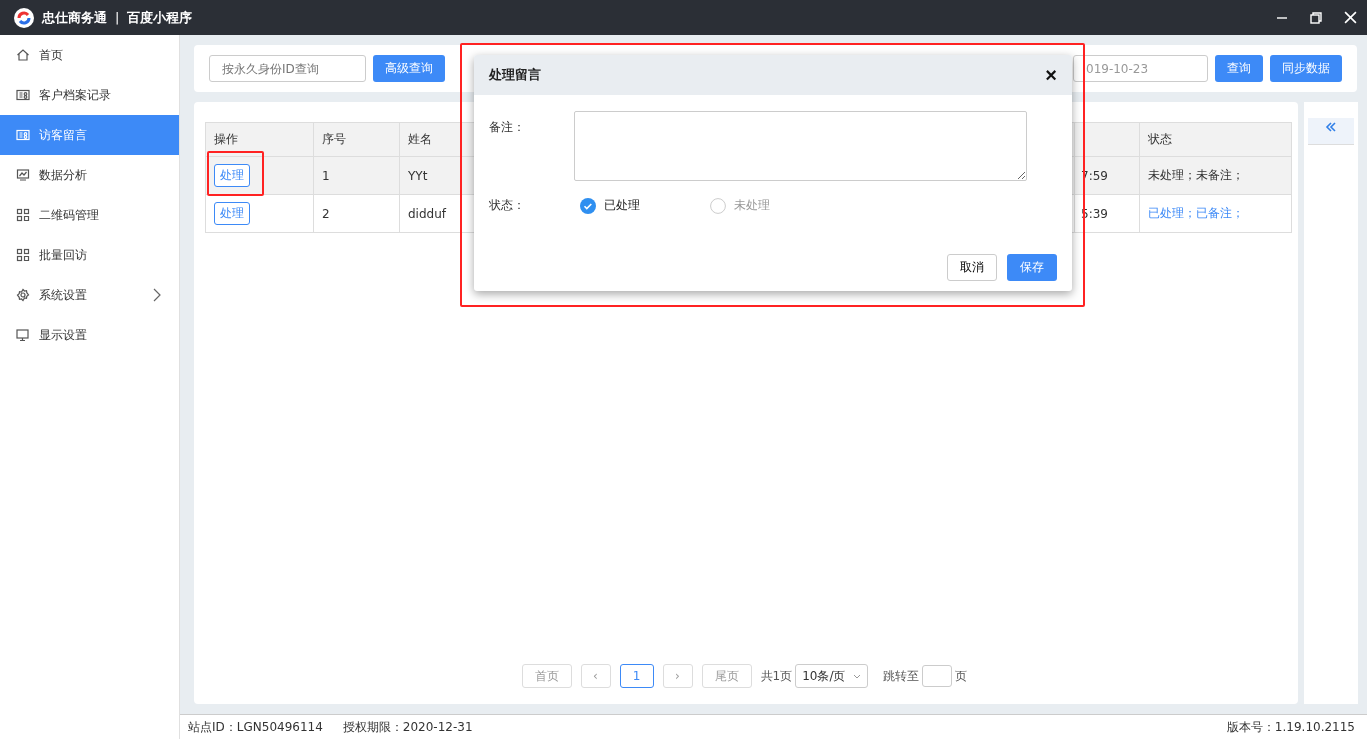 Image resolution: width=1367 pixels, height=739 pixels. Describe the element at coordinates (1140, 68) in the screenshot. I see `date-field: 019-10-23` at that location.